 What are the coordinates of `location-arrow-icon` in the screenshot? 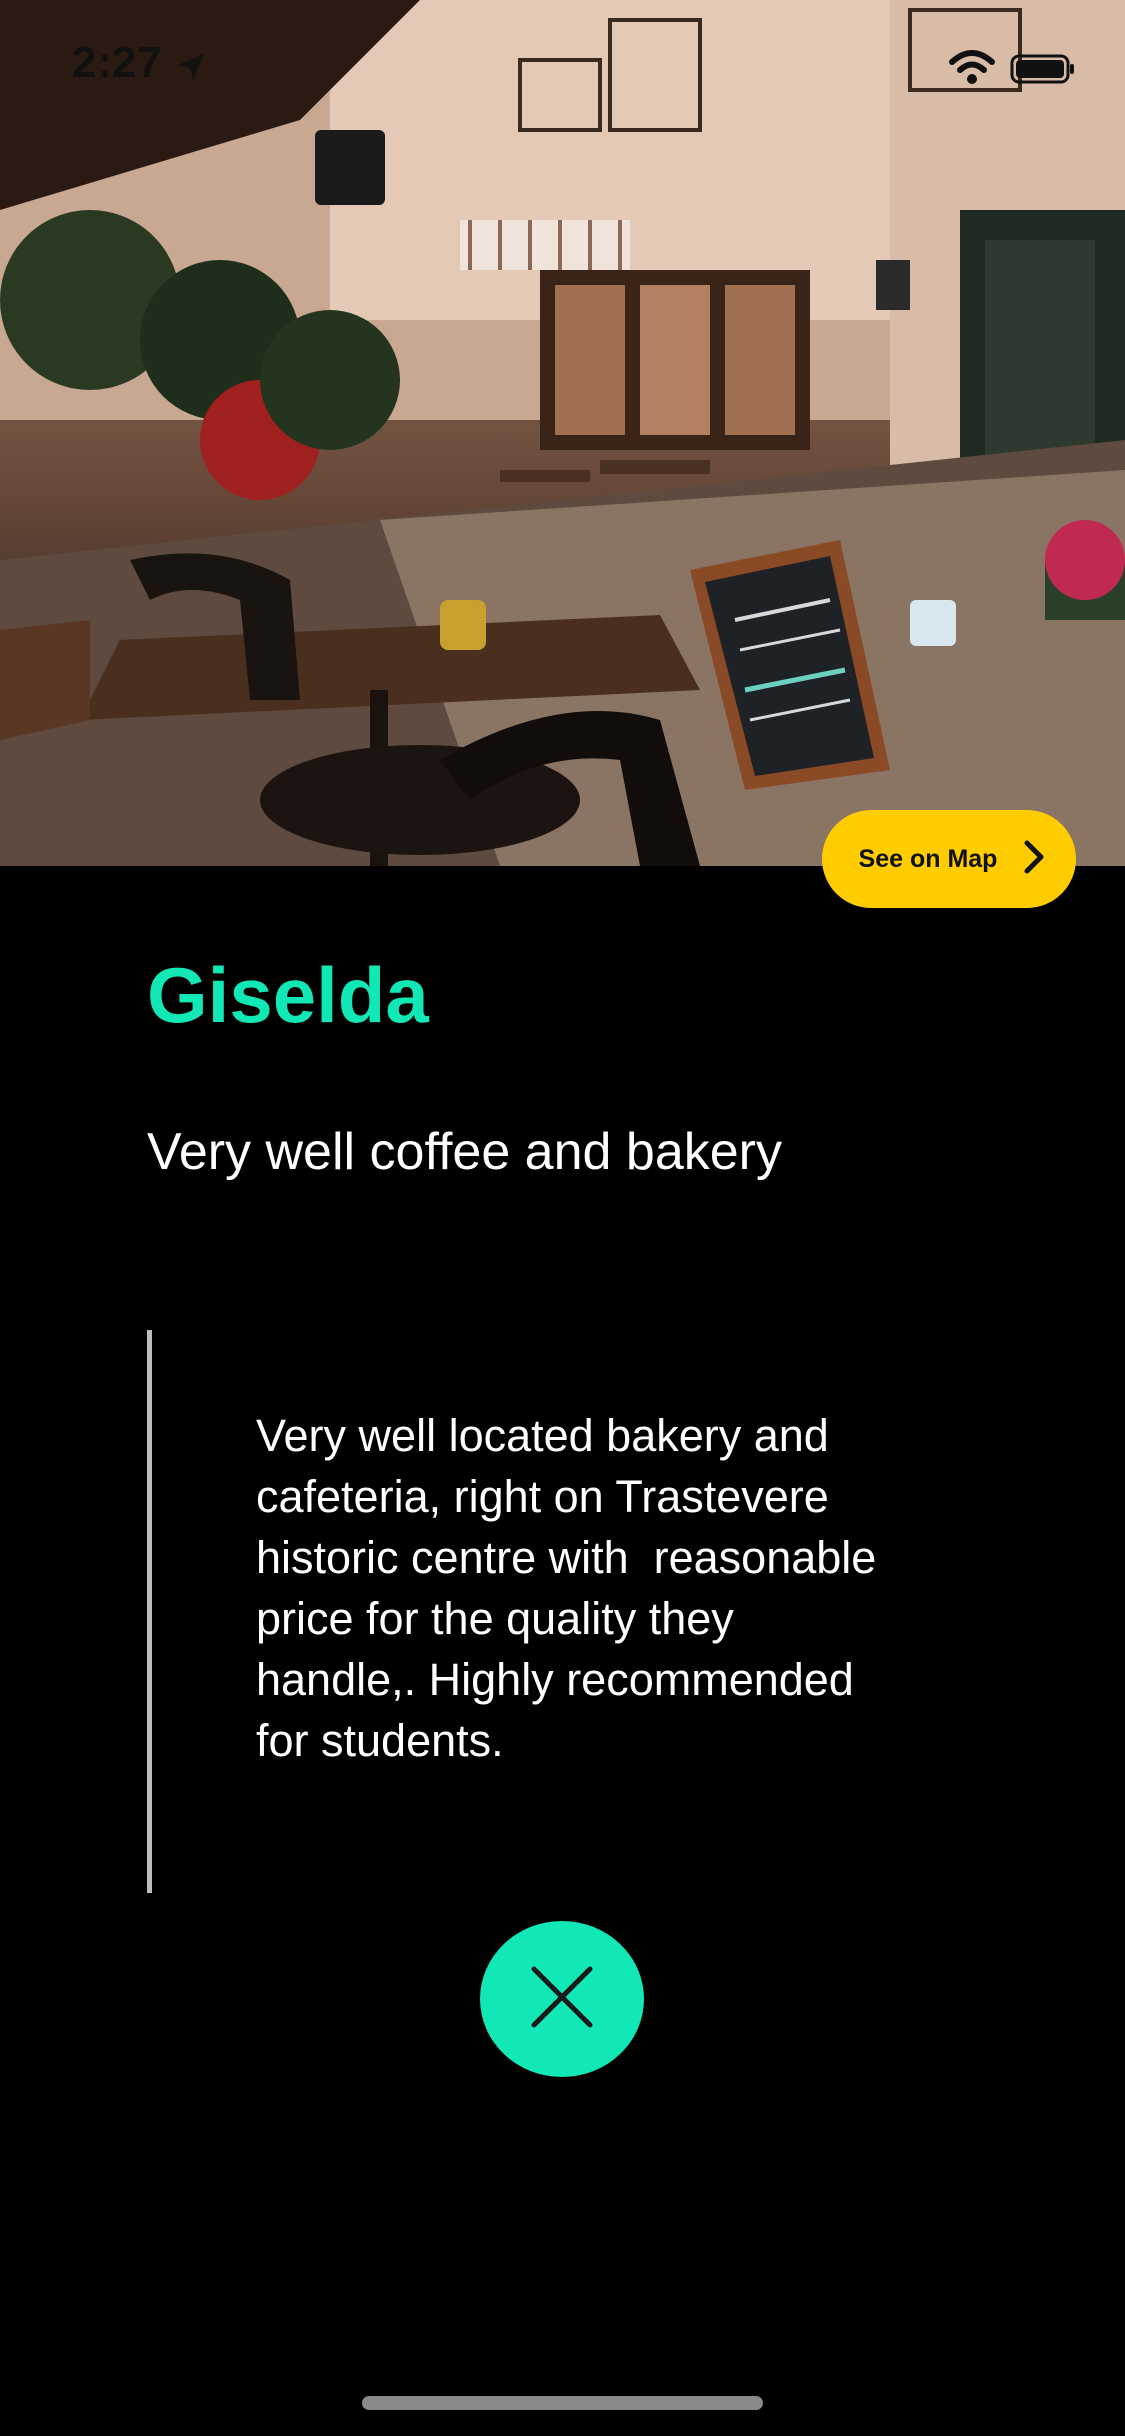 It's located at (191, 69).